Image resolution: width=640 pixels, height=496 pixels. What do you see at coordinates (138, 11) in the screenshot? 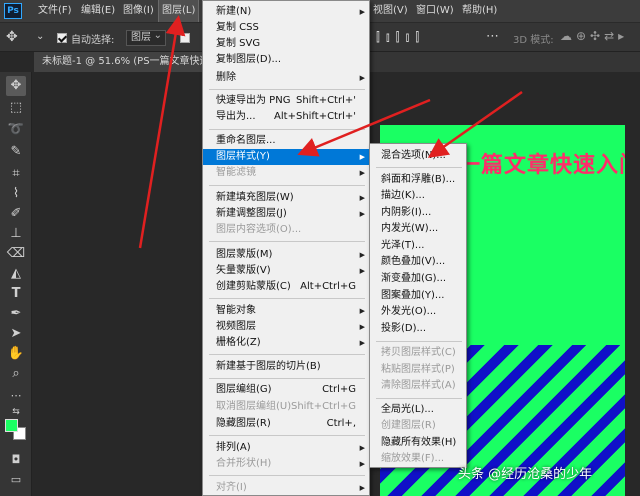
I see `menu-image: 图像(I)` at bounding box center [138, 11].